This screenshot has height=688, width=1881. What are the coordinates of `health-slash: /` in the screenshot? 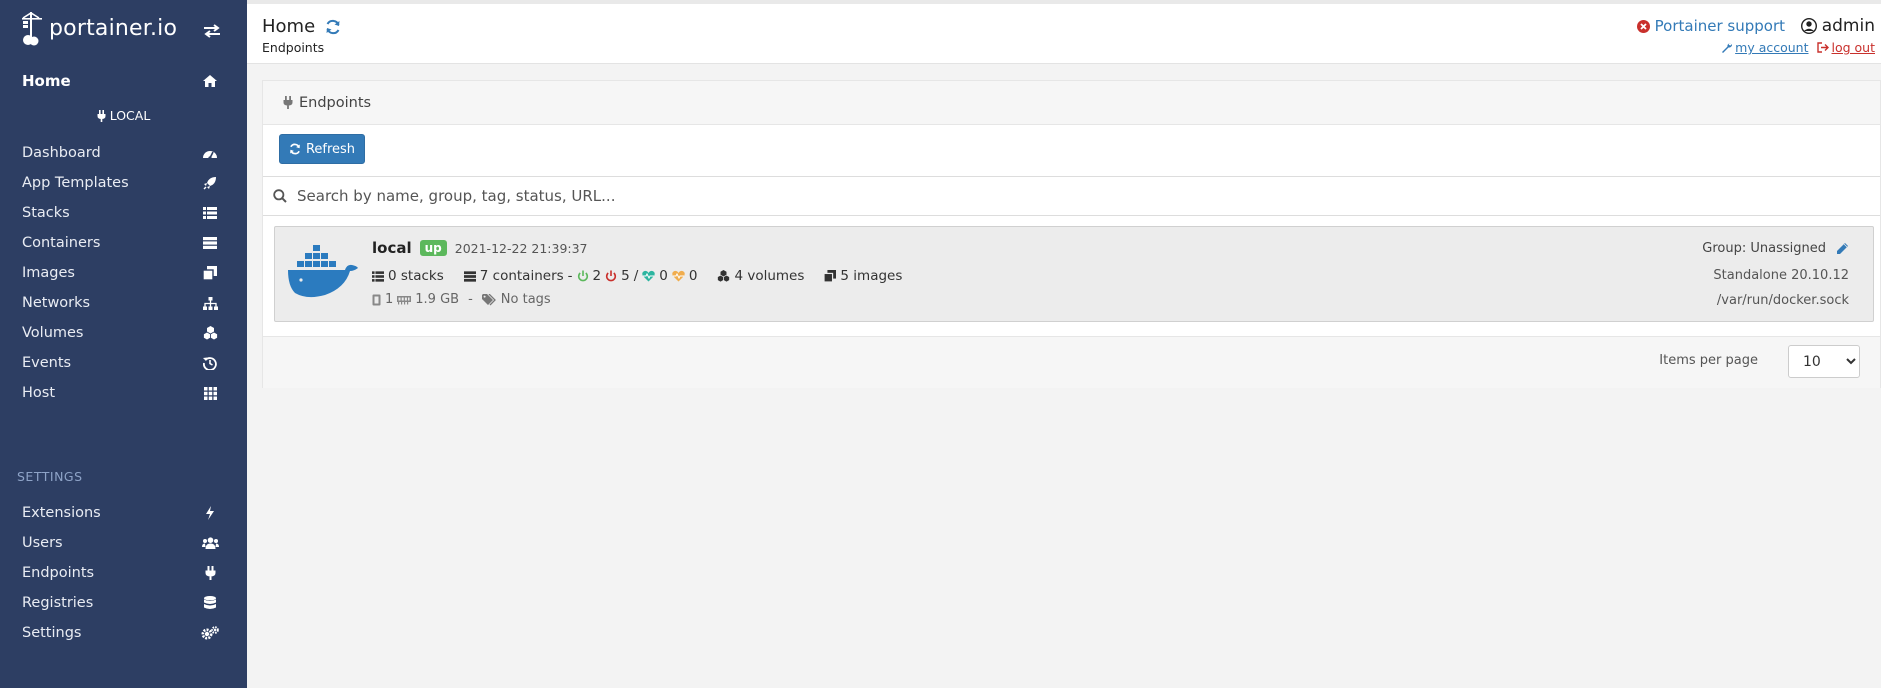 It's located at (636, 276).